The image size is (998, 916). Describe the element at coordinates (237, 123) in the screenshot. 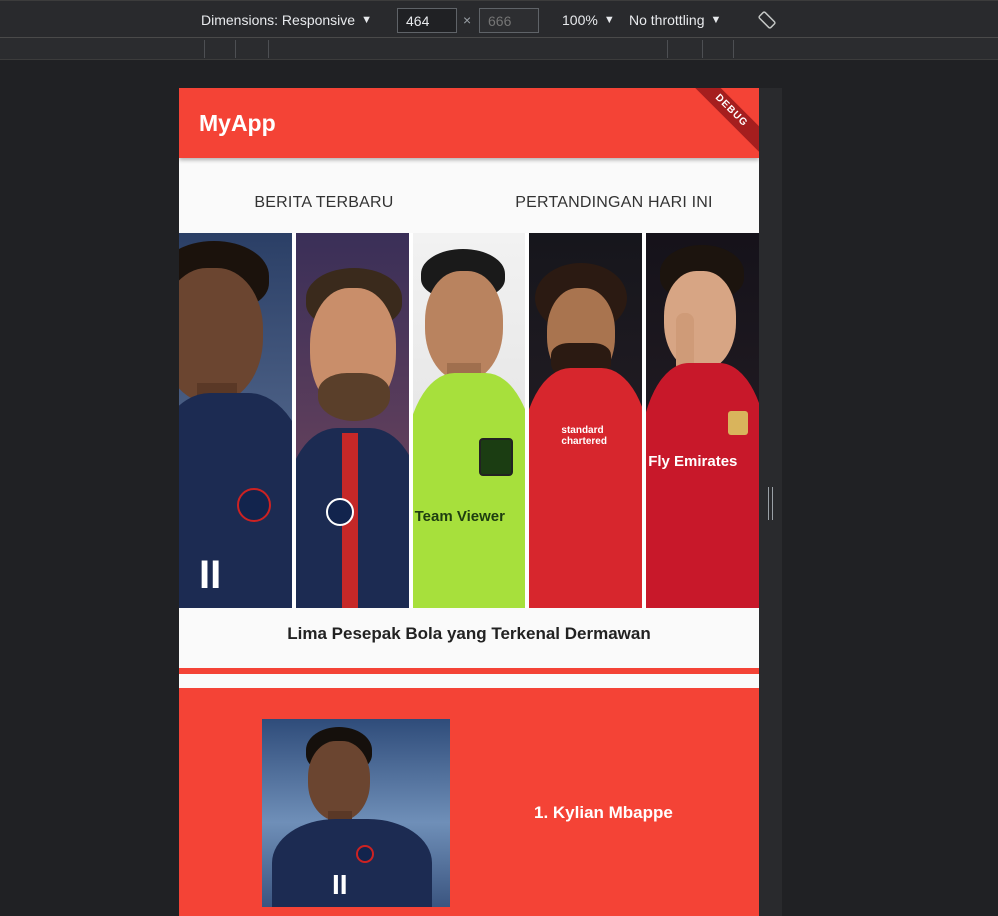

I see `app-title: MyApp` at that location.